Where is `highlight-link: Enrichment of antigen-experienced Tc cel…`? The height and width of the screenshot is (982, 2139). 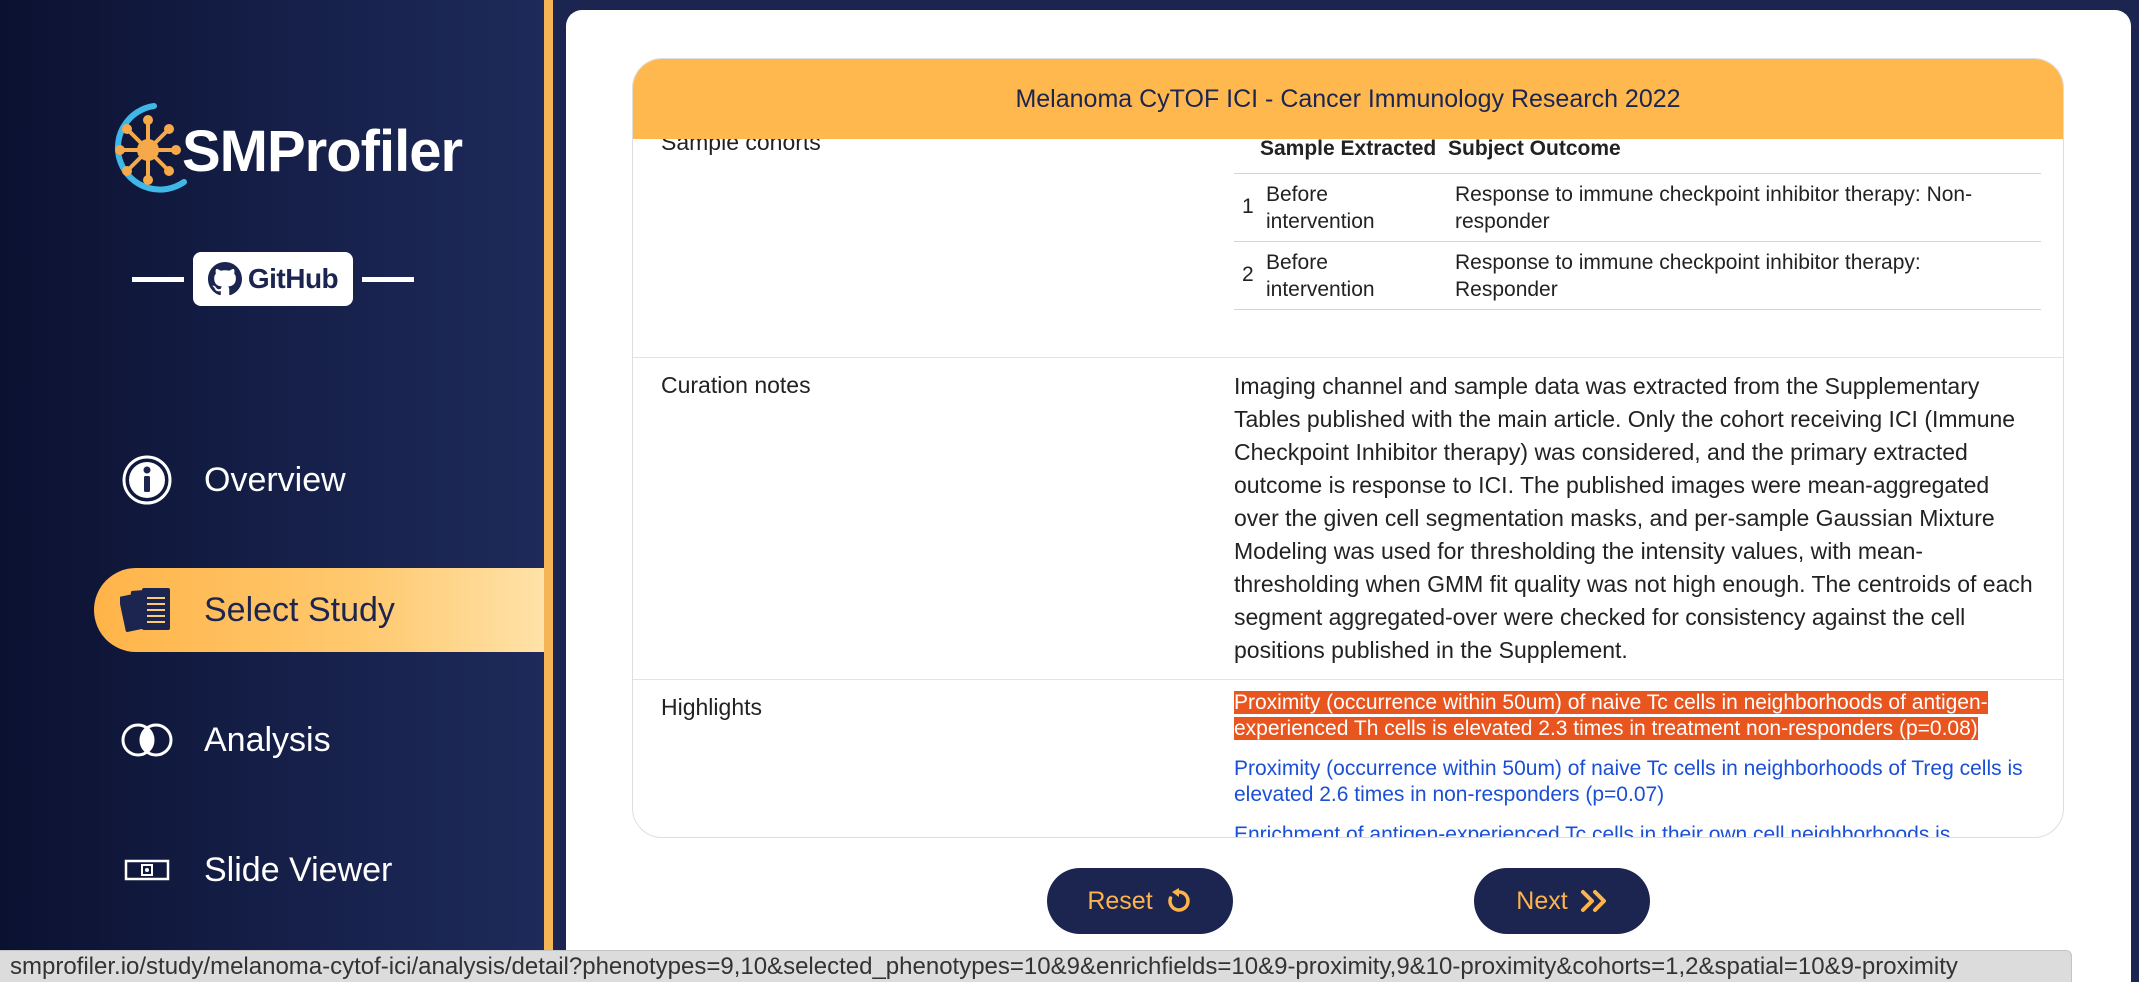 highlight-link: Enrichment of antigen-experienced Tc cel… is located at coordinates (1634, 829).